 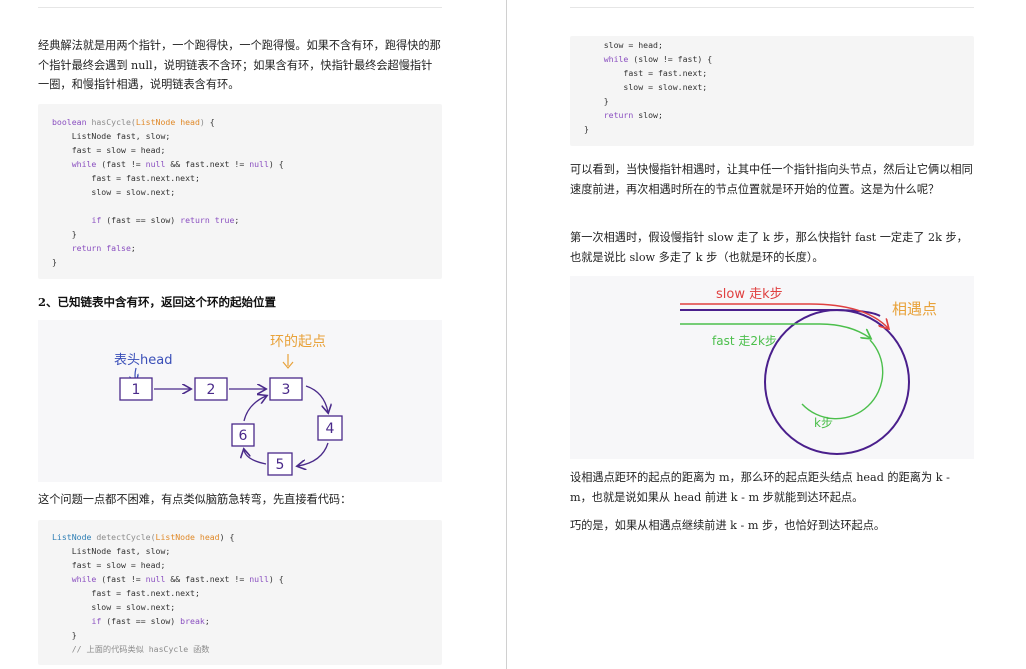 I want to click on page-divider, so click(x=506, y=334).